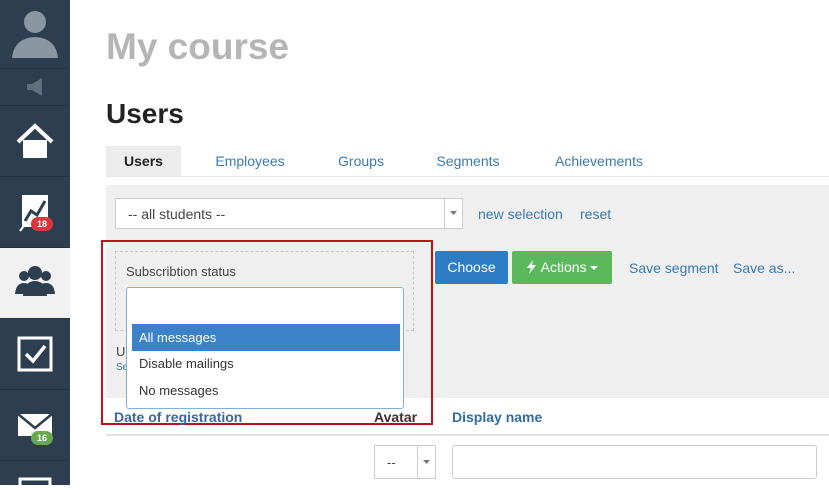 This screenshot has height=490, width=829. I want to click on home-icon, so click(35, 140).